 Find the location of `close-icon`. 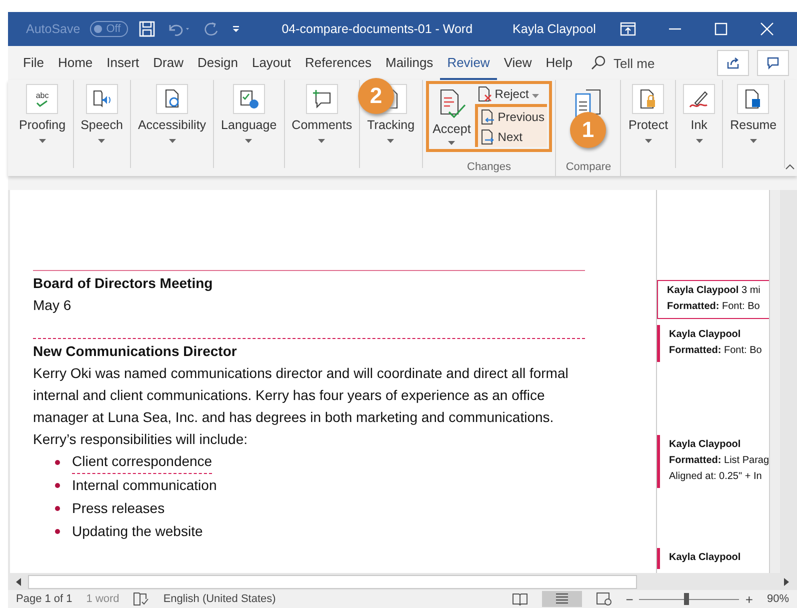

close-icon is located at coordinates (767, 29).